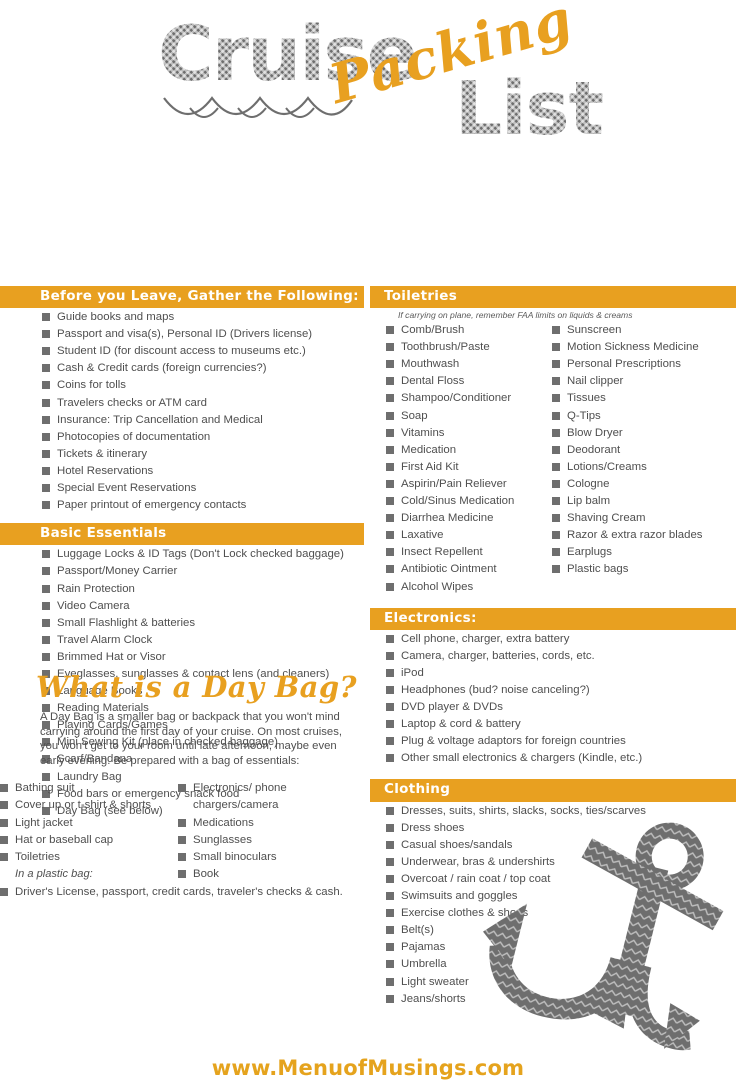 The image size is (736, 1080). Describe the element at coordinates (271, 788) in the screenshot. I see `checklist-item: Electronics/ phone` at that location.